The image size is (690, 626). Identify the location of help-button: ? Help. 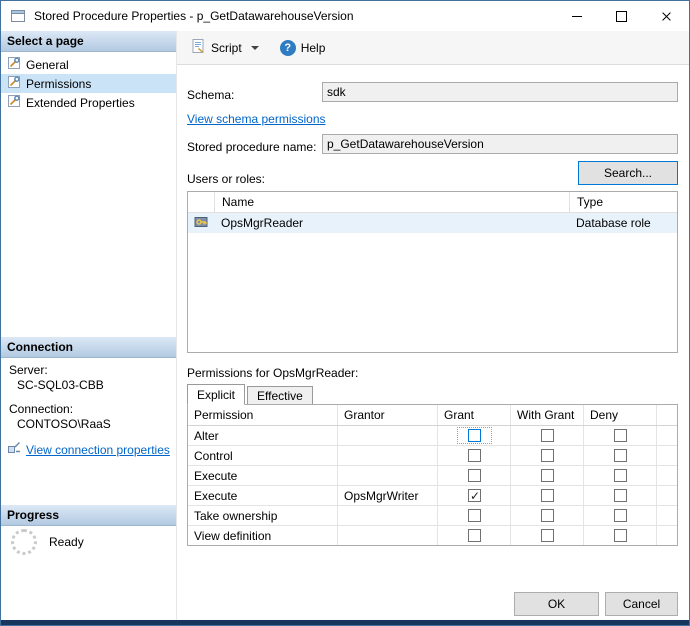
(303, 48).